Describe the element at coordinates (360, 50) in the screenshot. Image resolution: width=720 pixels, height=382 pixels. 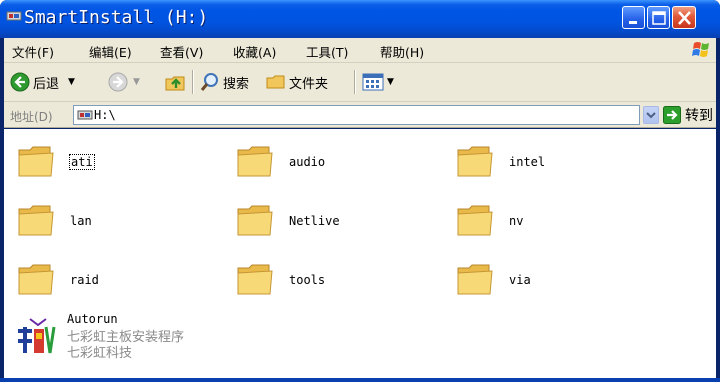
I see `menu-bar: 文件(F) 编辑(E) 查看(V) 收藏(A) 工具(T) 帮助(H)` at that location.